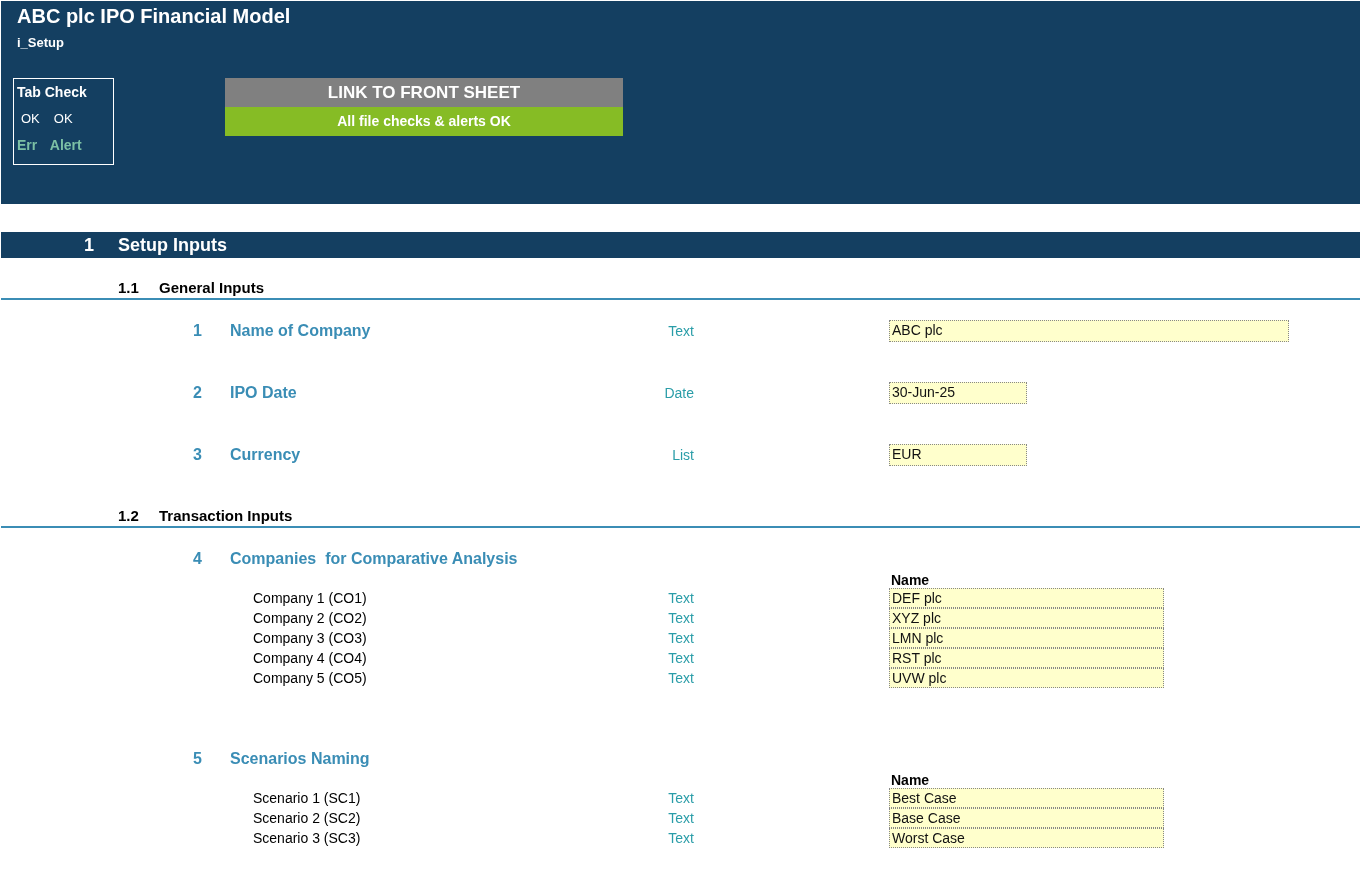 This screenshot has width=1360, height=889. I want to click on item-number: 1, so click(198, 331).